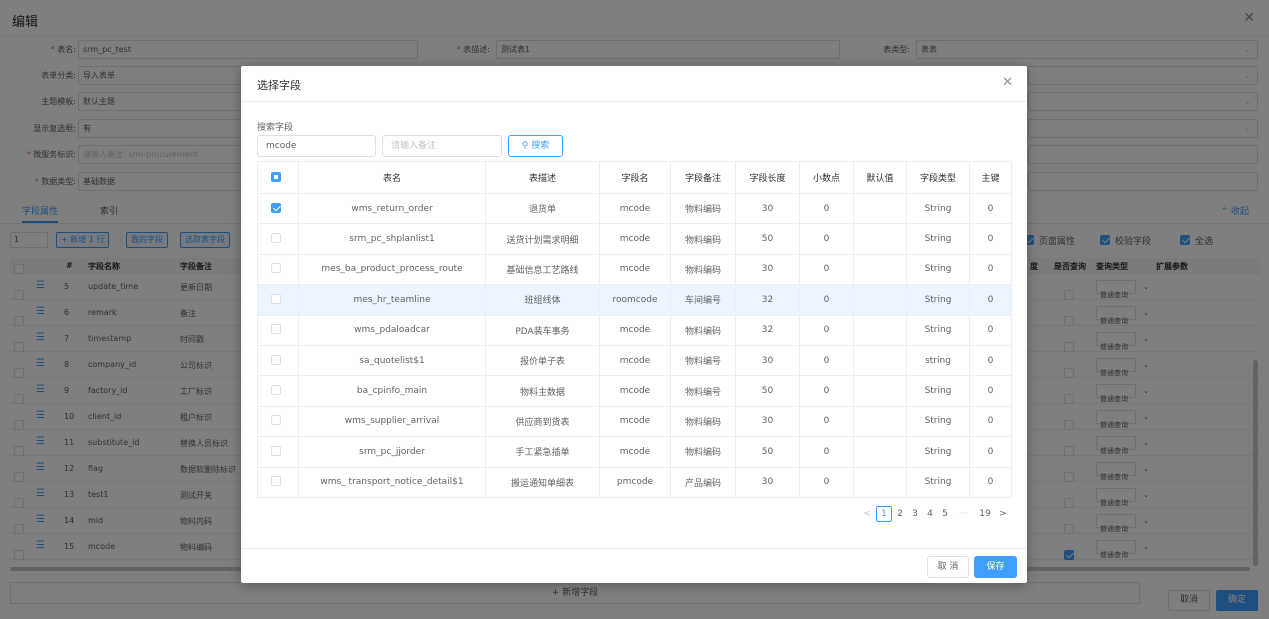 The height and width of the screenshot is (619, 1269). Describe the element at coordinates (542, 421) in the screenshot. I see `cell-table-desc: 供应商到货表` at that location.